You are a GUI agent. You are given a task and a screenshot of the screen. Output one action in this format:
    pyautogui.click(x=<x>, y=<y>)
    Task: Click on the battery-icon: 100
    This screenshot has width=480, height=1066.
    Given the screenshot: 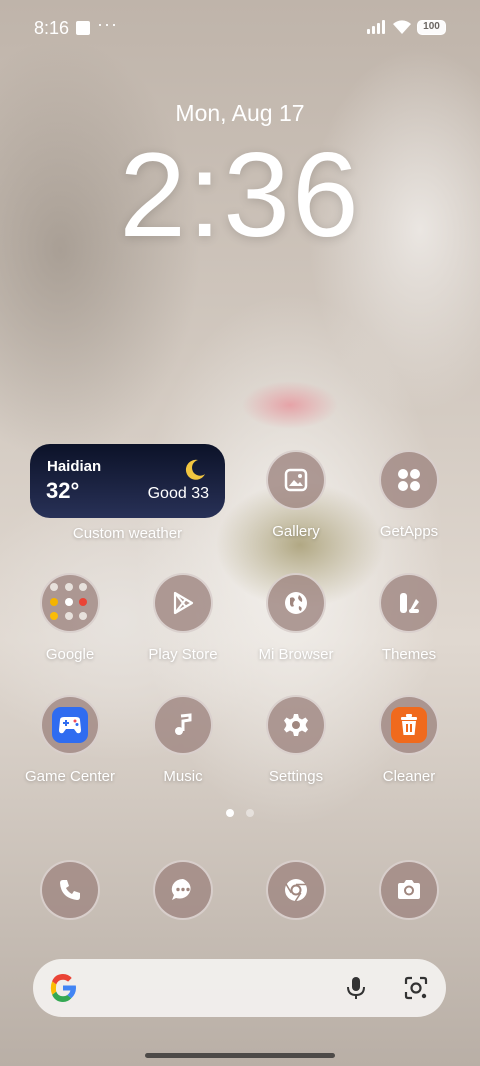 What is the action you would take?
    pyautogui.click(x=431, y=27)
    